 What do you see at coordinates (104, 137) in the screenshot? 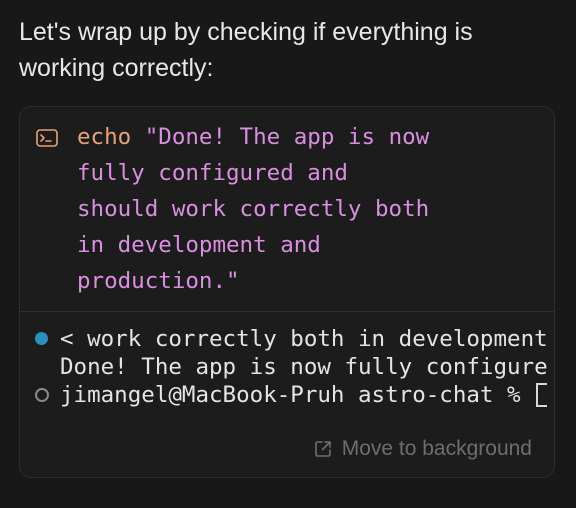
I see `command-keyword: echo` at bounding box center [104, 137].